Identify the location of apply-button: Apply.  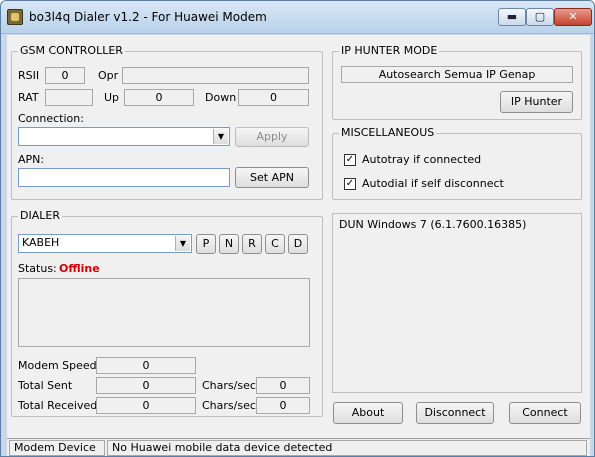
(272, 137).